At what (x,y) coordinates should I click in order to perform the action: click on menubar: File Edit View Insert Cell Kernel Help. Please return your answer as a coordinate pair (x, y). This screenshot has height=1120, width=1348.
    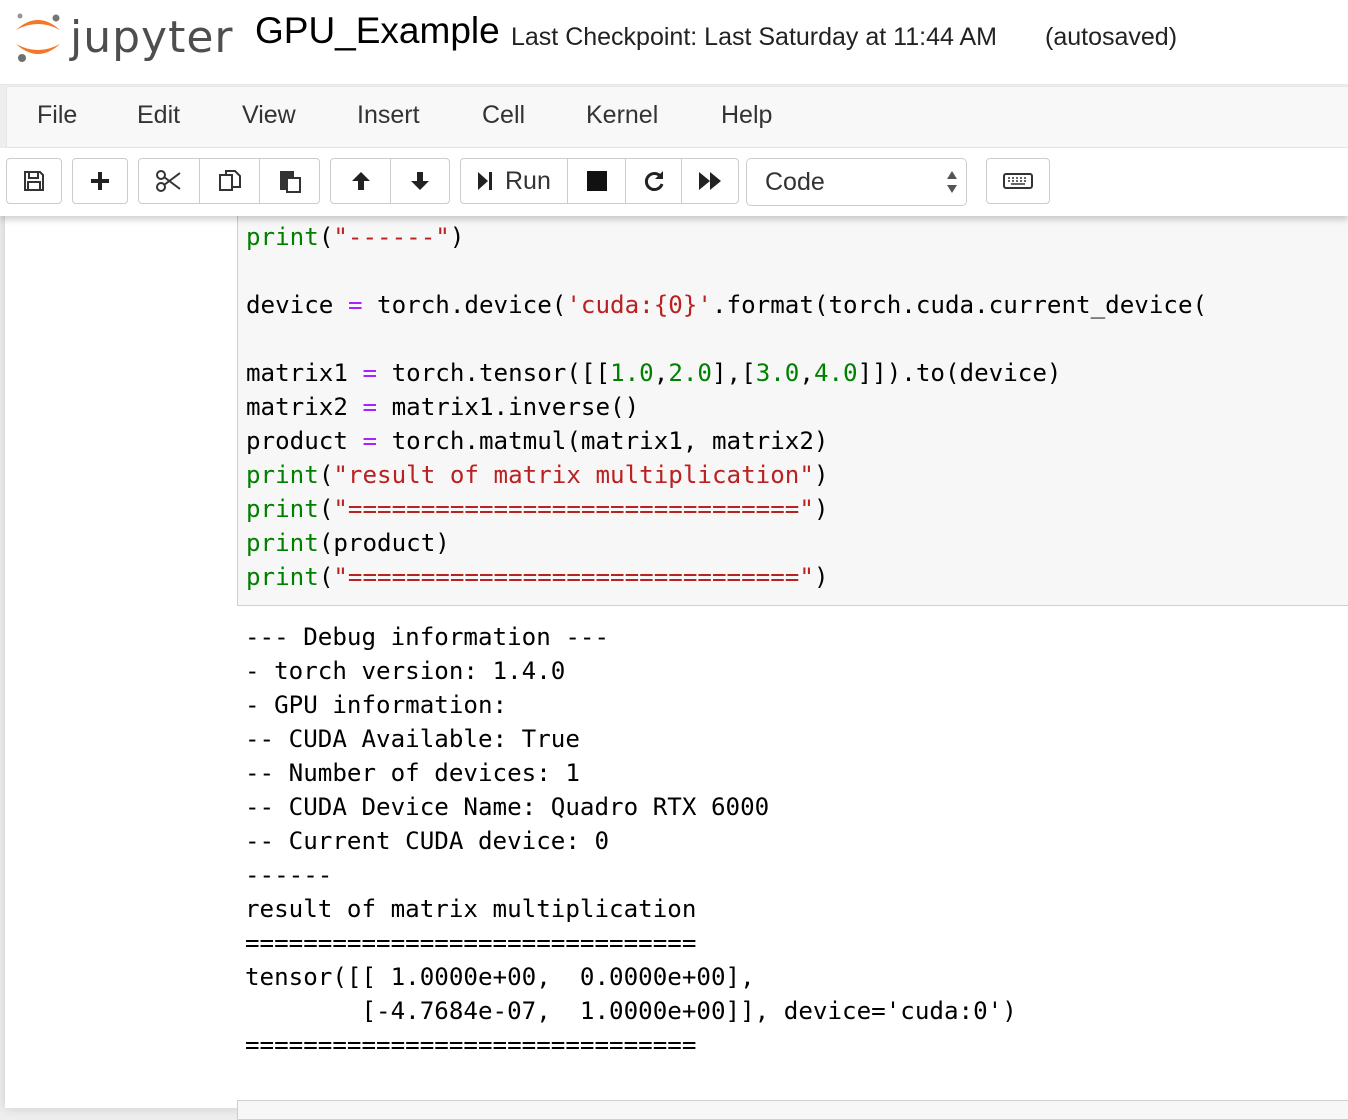
    Looking at the image, I should click on (677, 117).